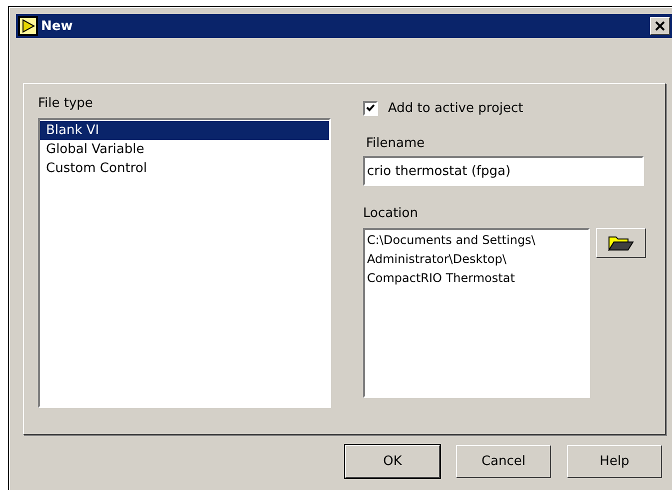 This screenshot has height=490, width=672. Describe the element at coordinates (503, 461) in the screenshot. I see `dialog-button: Cancel` at that location.